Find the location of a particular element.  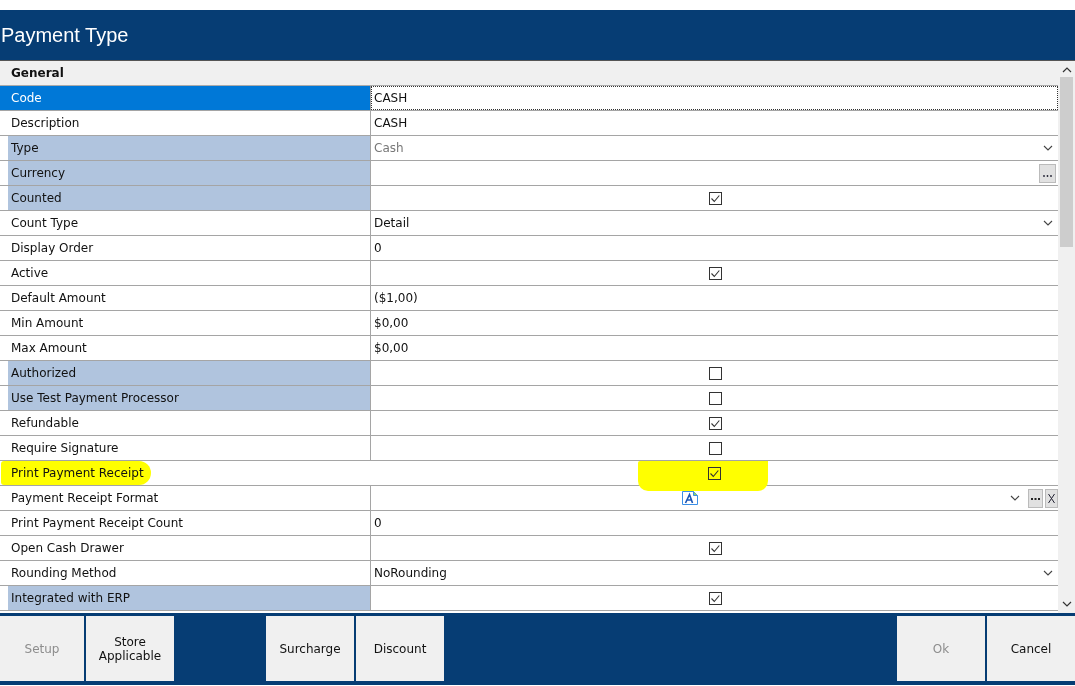

scroll-thumb is located at coordinates (1066, 162).